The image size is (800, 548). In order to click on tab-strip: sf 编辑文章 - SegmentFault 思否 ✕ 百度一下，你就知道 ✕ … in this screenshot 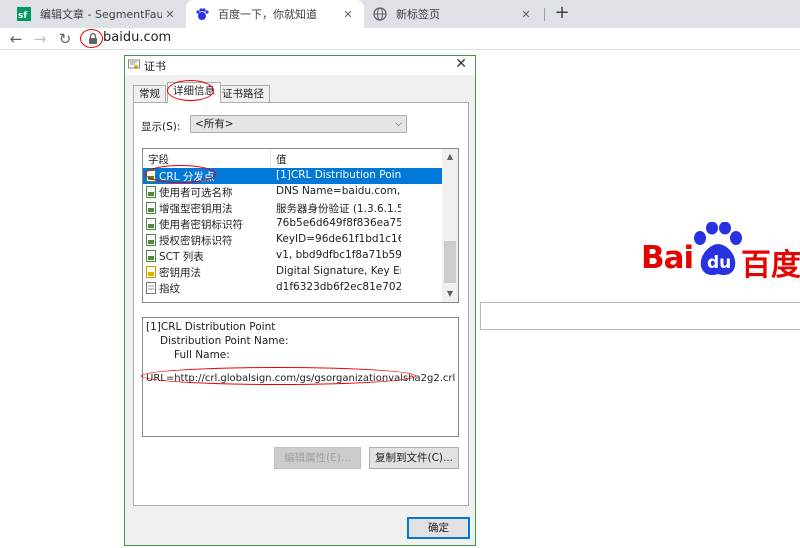, I will do `click(400, 14)`.